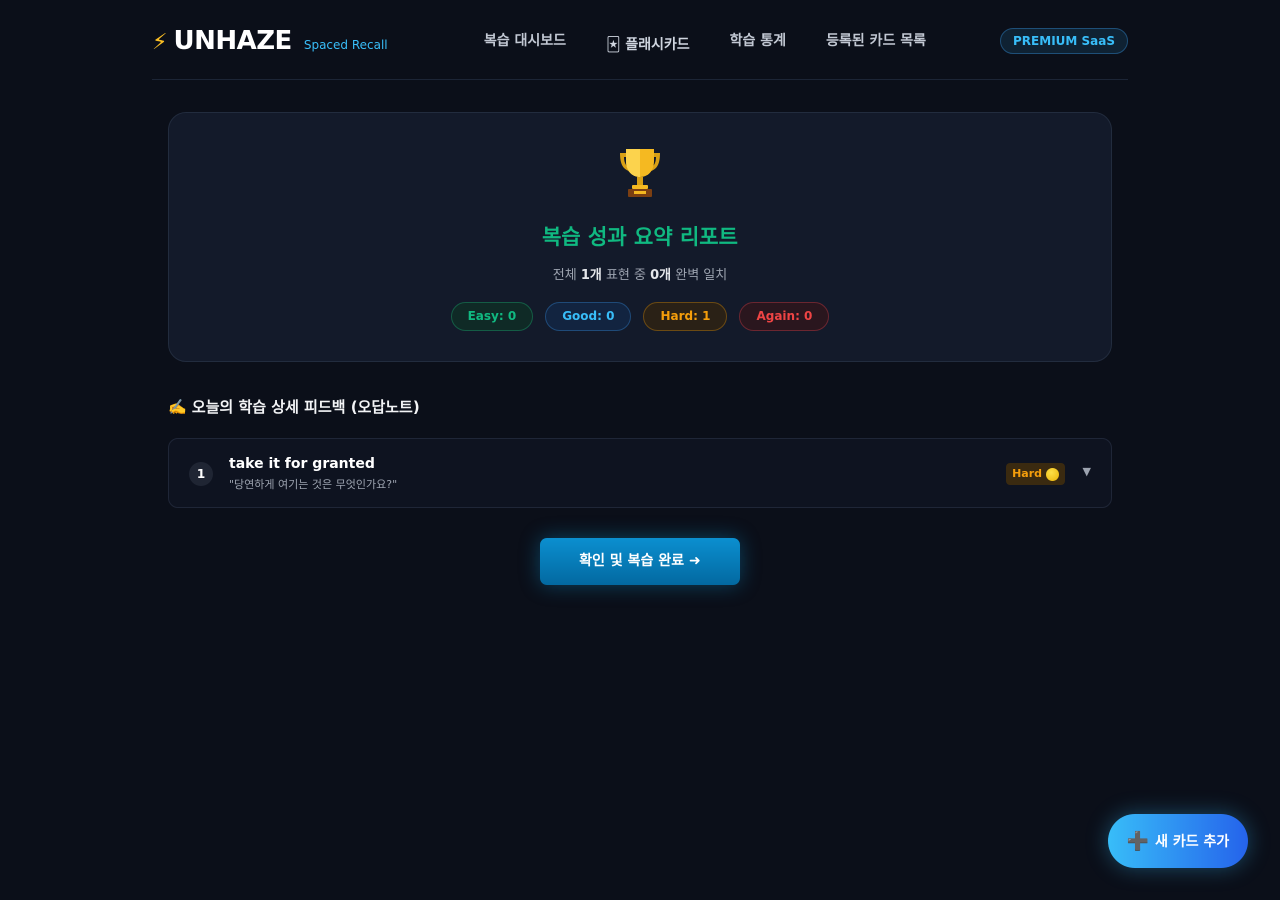 The width and height of the screenshot is (1280, 900). What do you see at coordinates (685, 316) in the screenshot?
I see `hard-pill: Hard: 1` at bounding box center [685, 316].